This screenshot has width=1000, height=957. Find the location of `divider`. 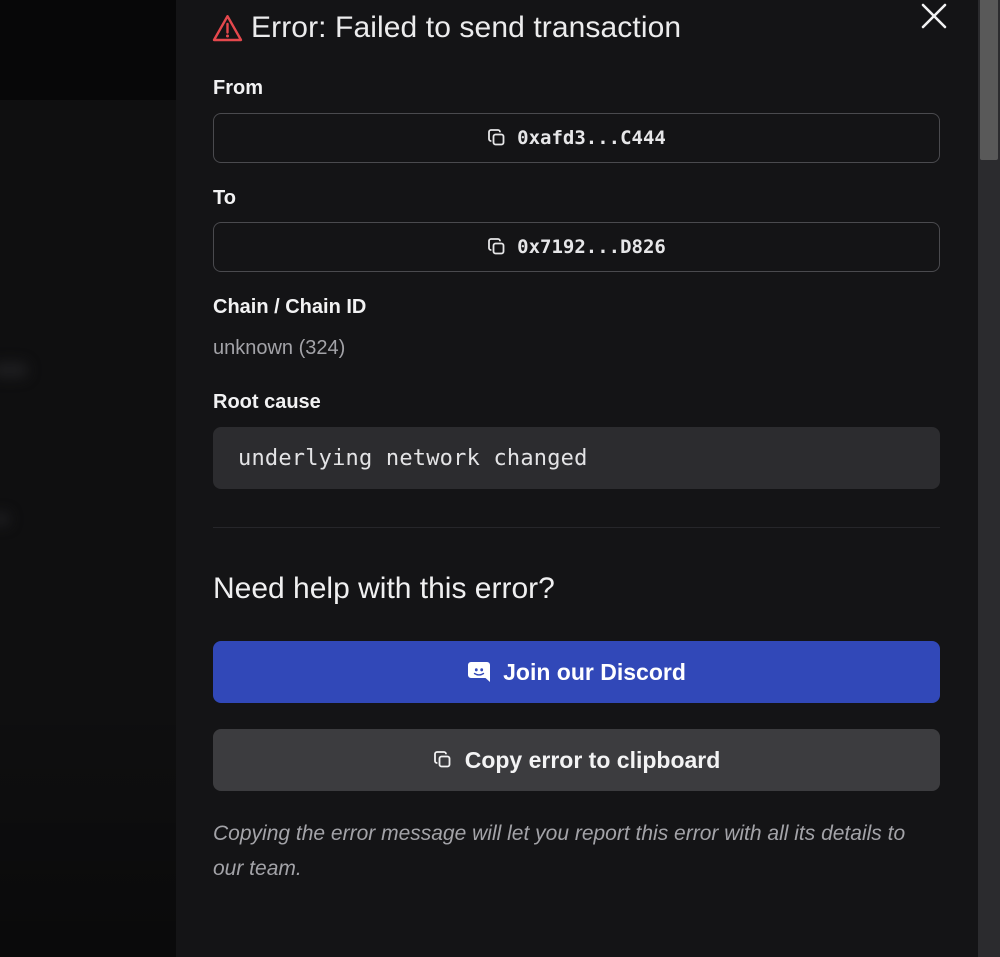

divider is located at coordinates (576, 527).